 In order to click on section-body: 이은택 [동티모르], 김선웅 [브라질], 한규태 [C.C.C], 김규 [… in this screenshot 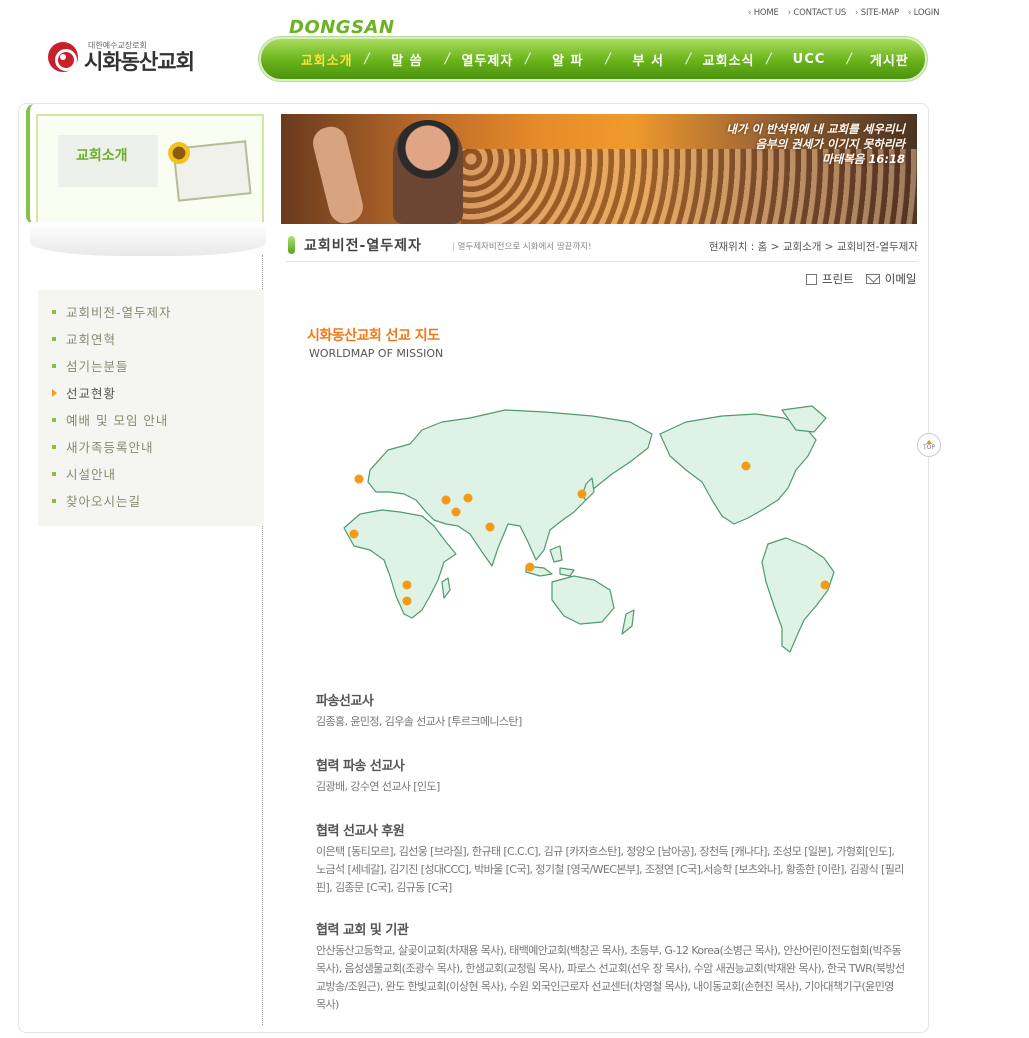, I will do `click(610, 869)`.